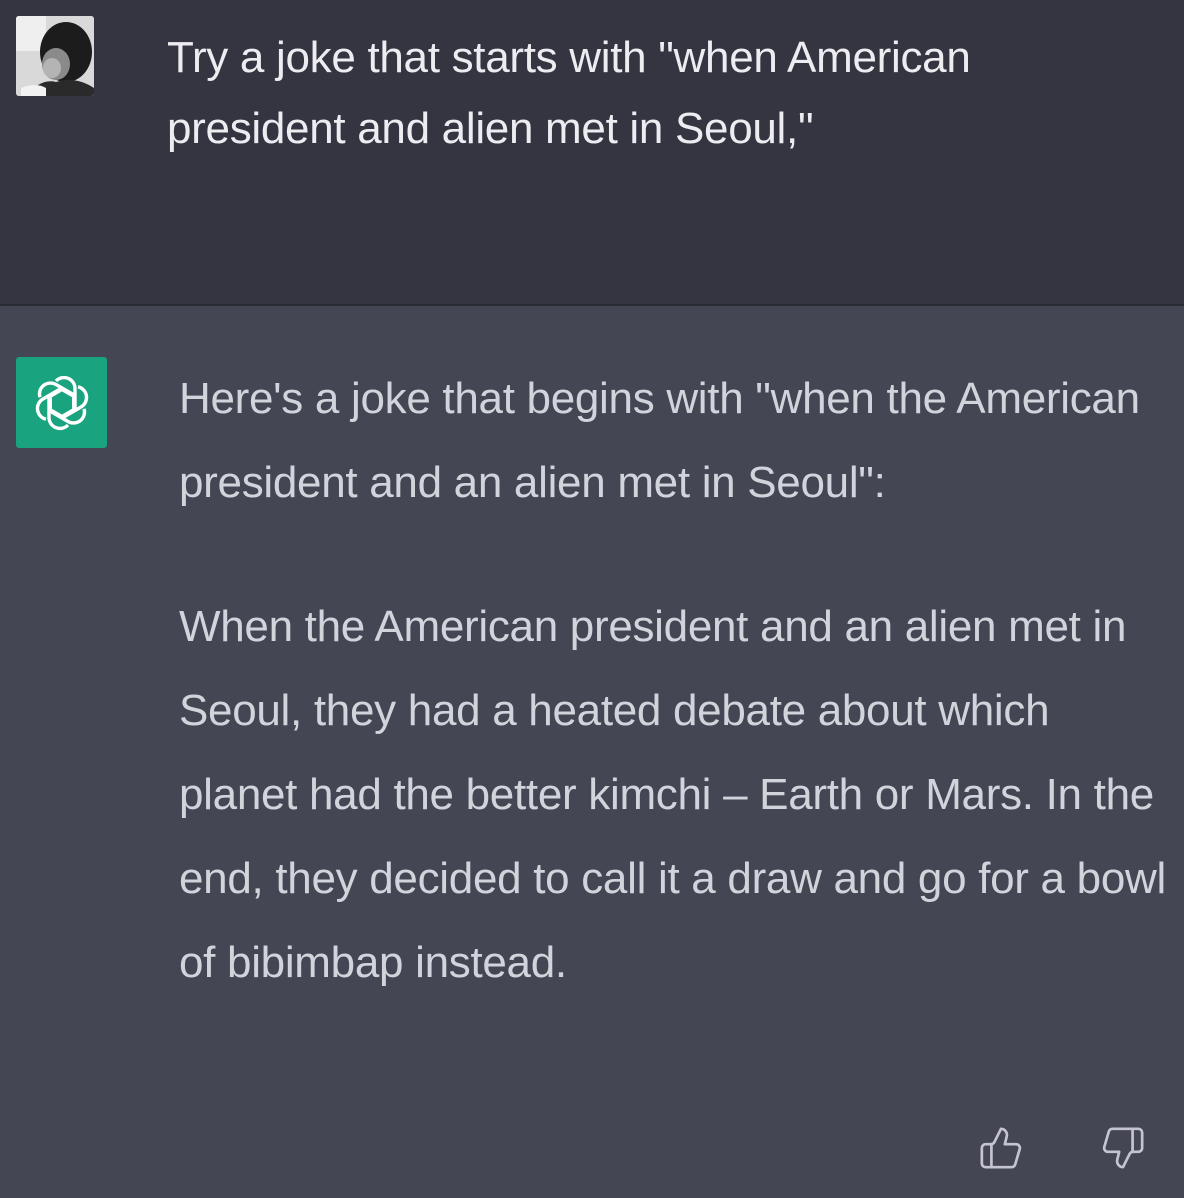  I want to click on thumbs-up-icon, so click(1001, 1148).